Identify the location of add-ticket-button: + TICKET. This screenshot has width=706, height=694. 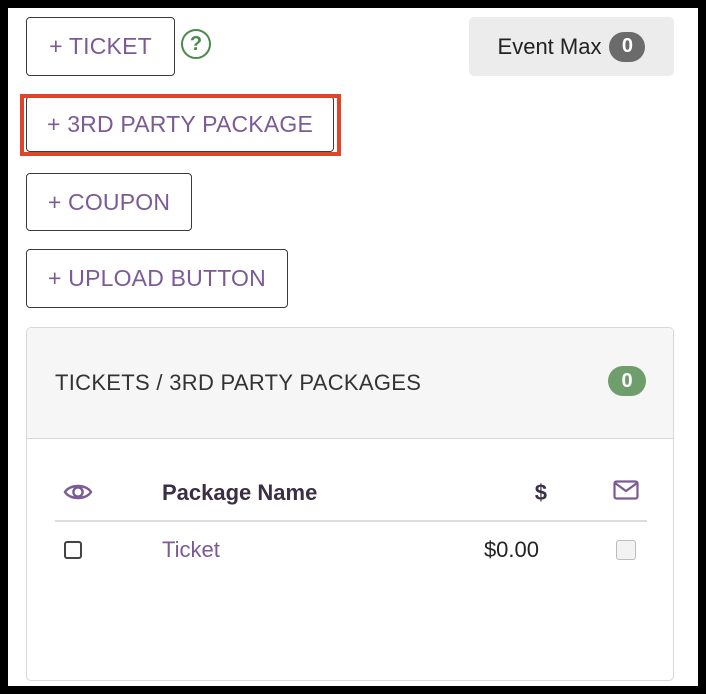
(100, 46).